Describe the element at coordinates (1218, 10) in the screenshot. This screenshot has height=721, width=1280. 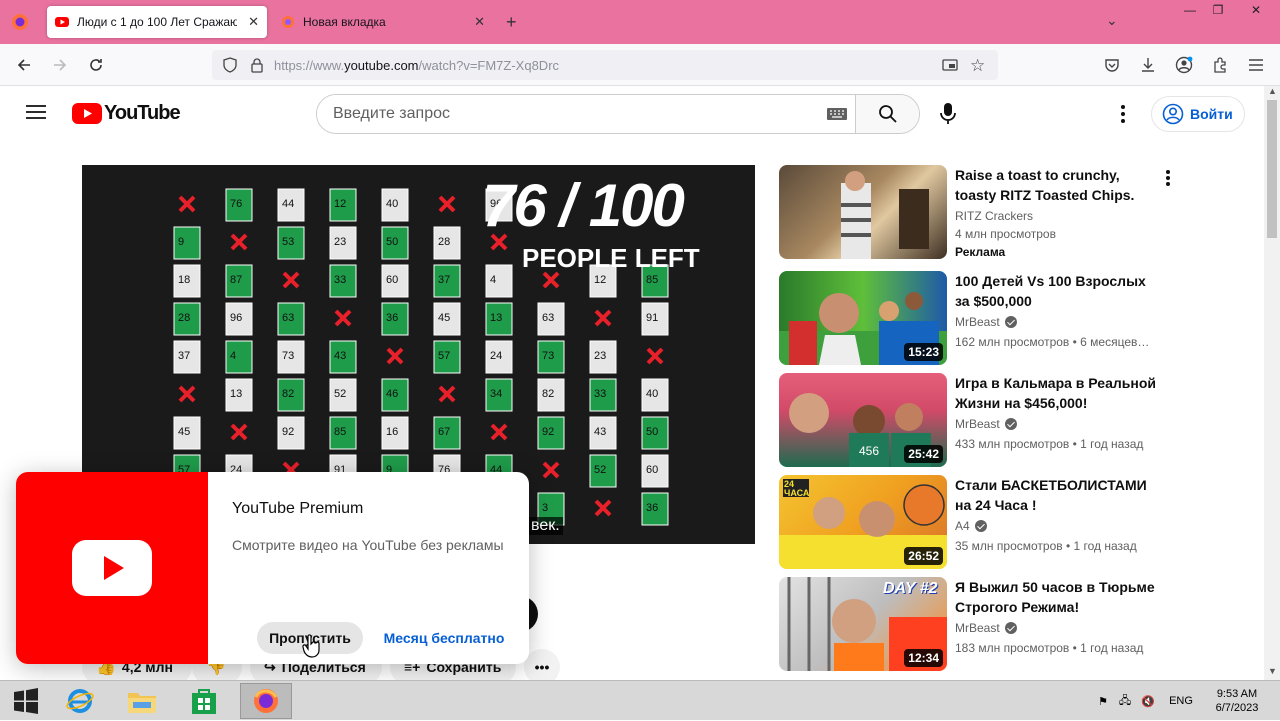
I see `restore-window-icon: ❐` at that location.